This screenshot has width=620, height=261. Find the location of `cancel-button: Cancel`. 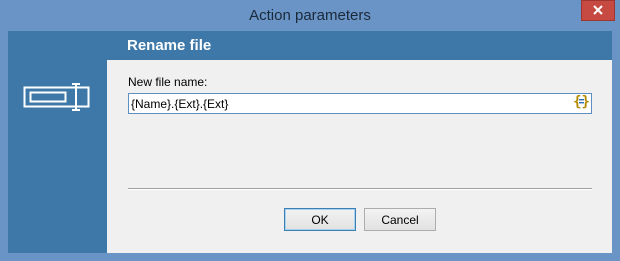

cancel-button: Cancel is located at coordinates (400, 219).